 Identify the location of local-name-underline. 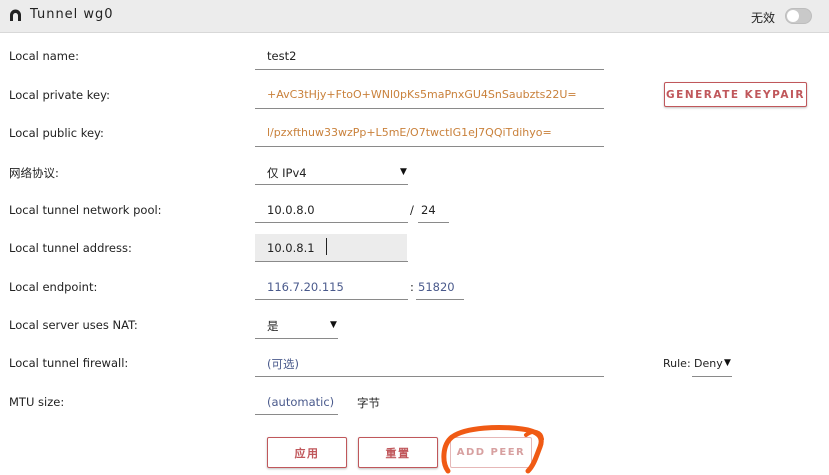
(429, 69).